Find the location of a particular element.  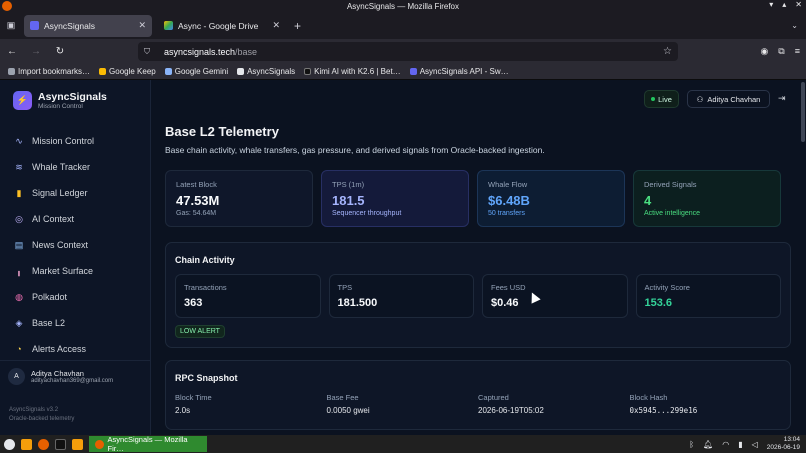

account-icon: ◉ is located at coordinates (764, 51).